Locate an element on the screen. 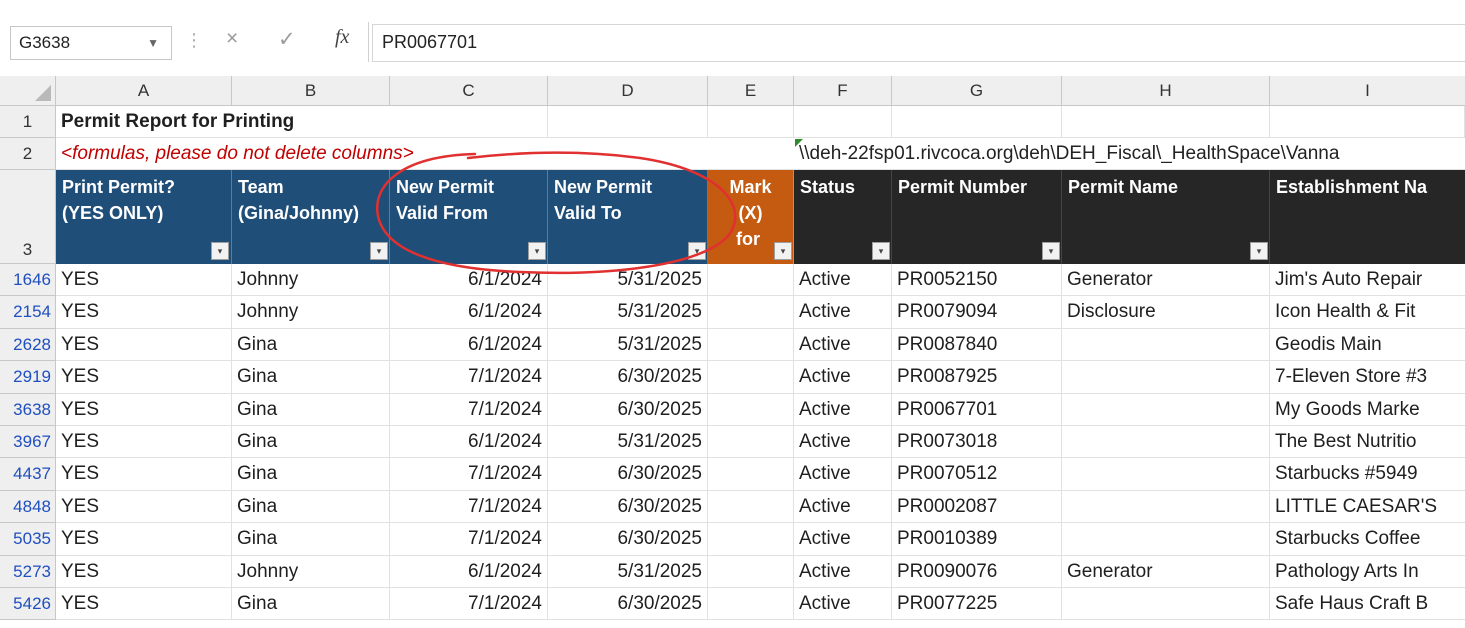 This screenshot has height=628, width=1465. row-header: 4848 is located at coordinates (28, 507).